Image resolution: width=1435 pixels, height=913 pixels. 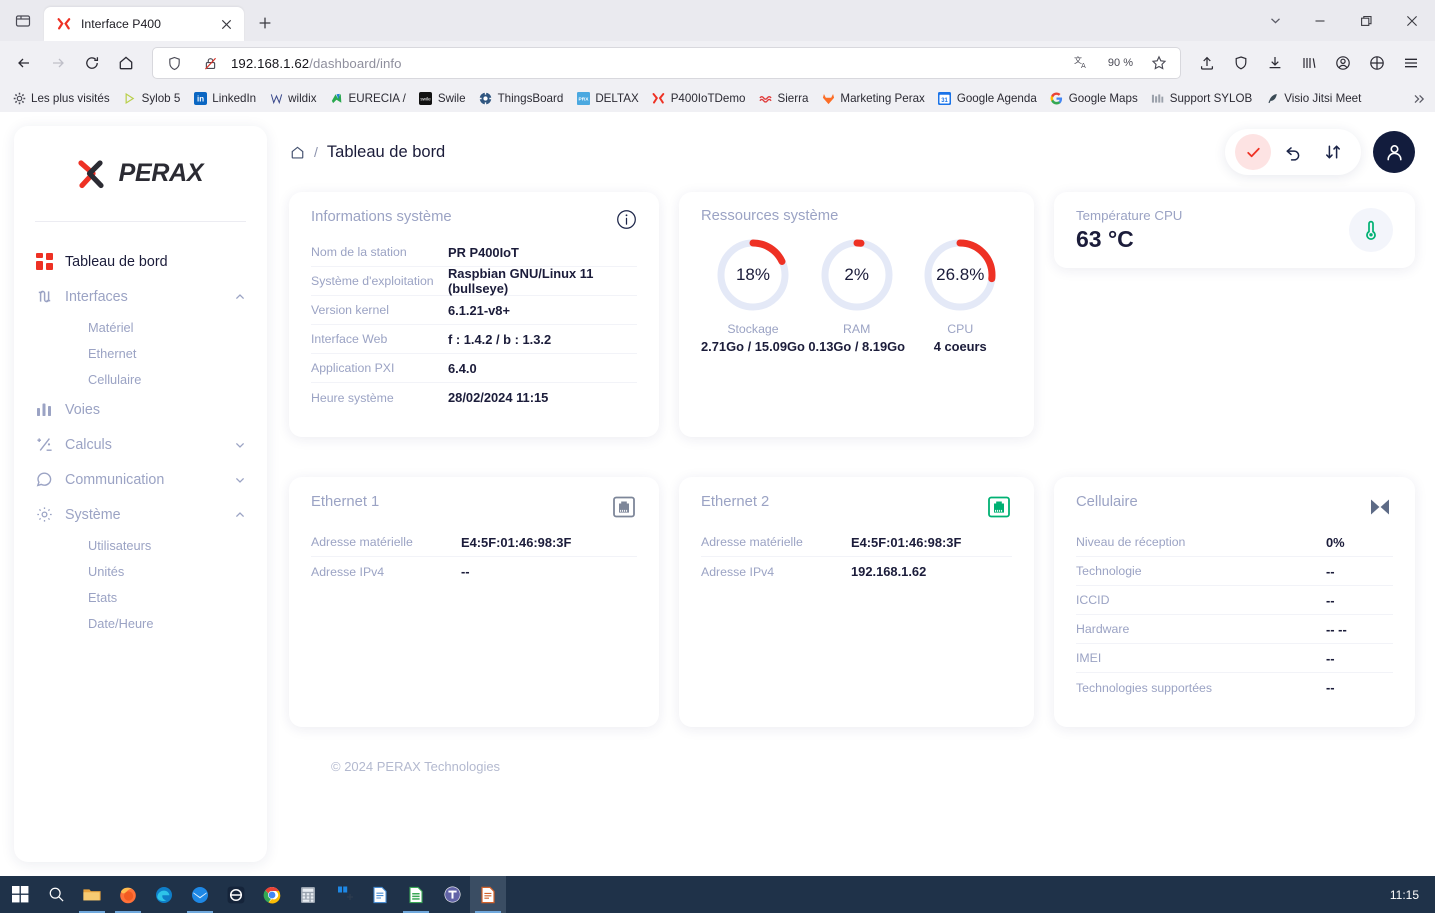 I want to click on account-icon, so click(x=1343, y=63).